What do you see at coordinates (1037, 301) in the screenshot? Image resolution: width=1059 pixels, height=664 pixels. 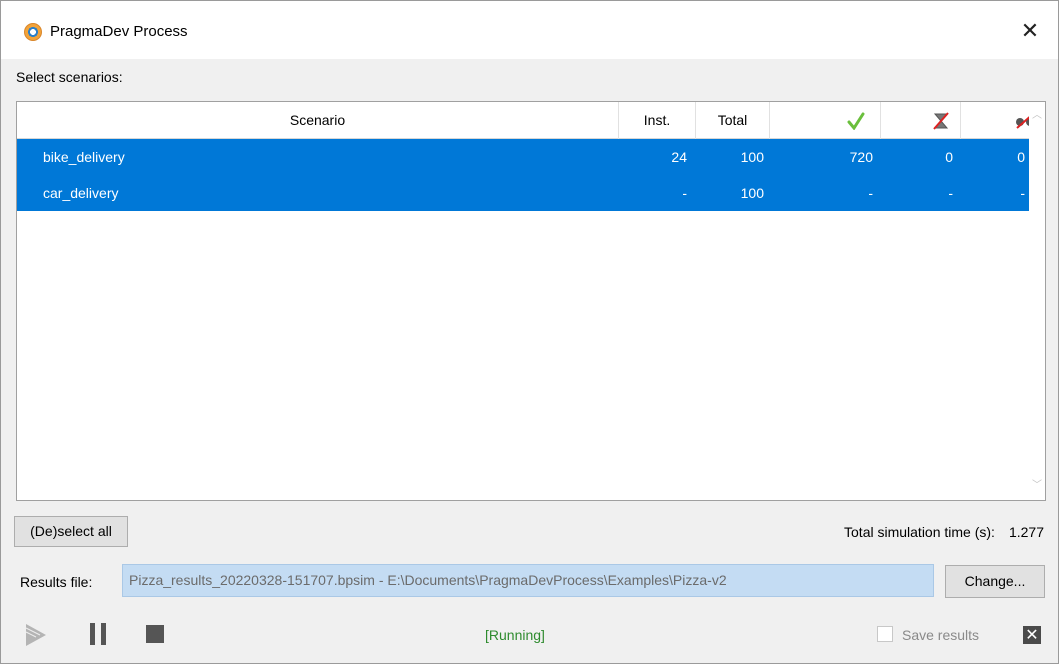 I see `vertical-scrollbar: ︿ ﹀` at bounding box center [1037, 301].